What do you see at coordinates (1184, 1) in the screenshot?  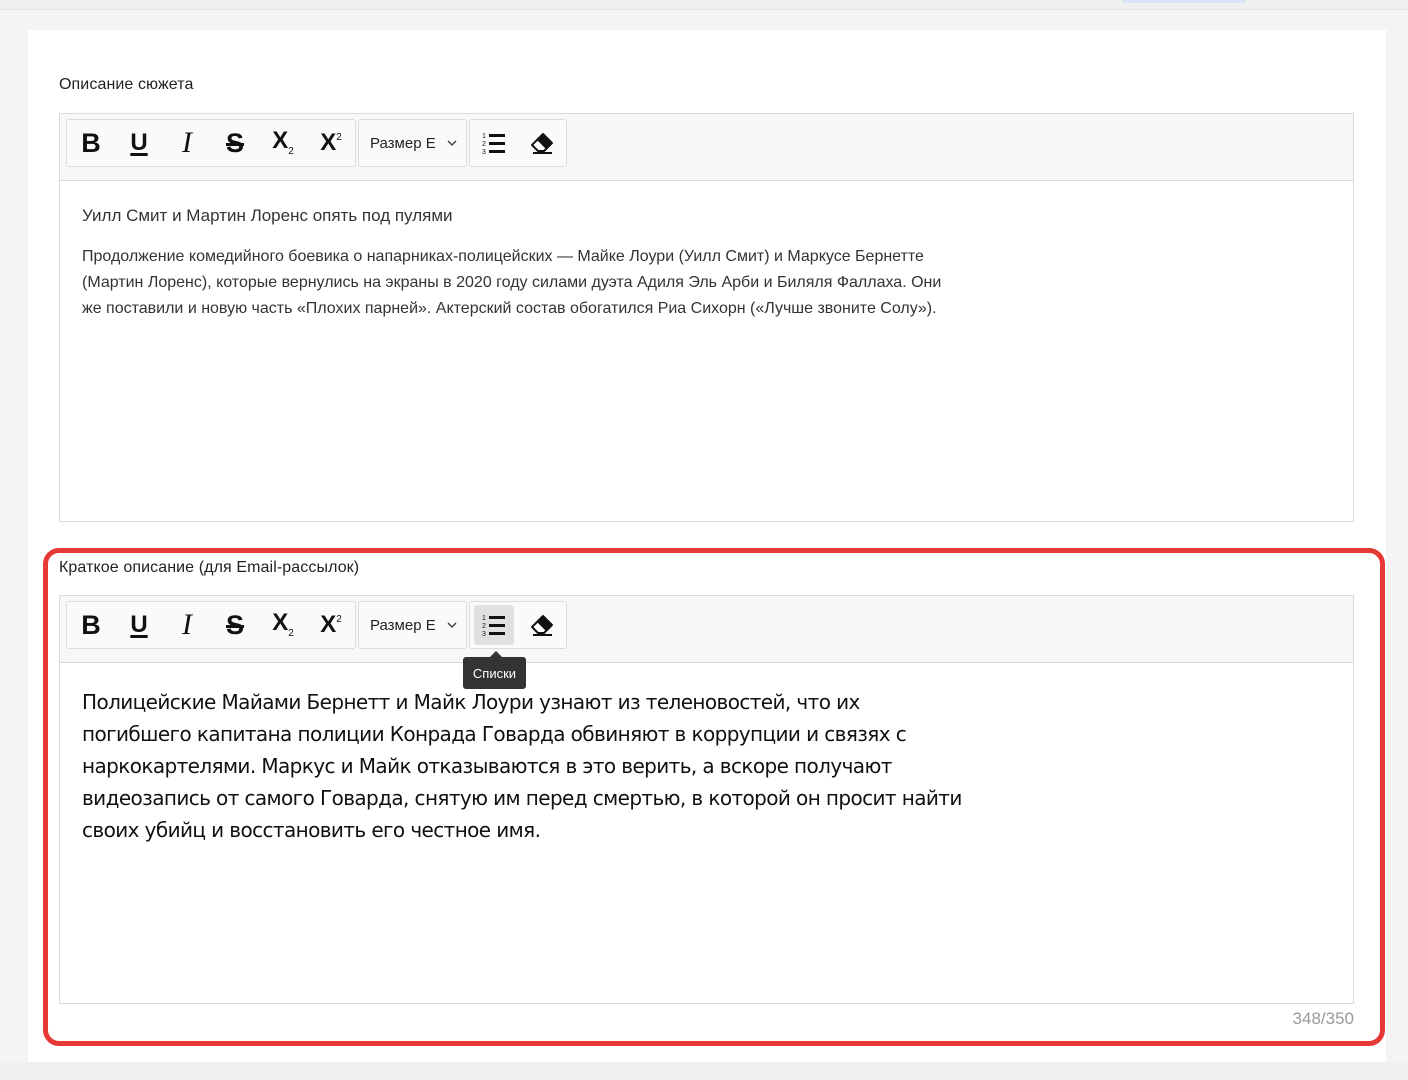 I see `top-tab-indicator` at bounding box center [1184, 1].